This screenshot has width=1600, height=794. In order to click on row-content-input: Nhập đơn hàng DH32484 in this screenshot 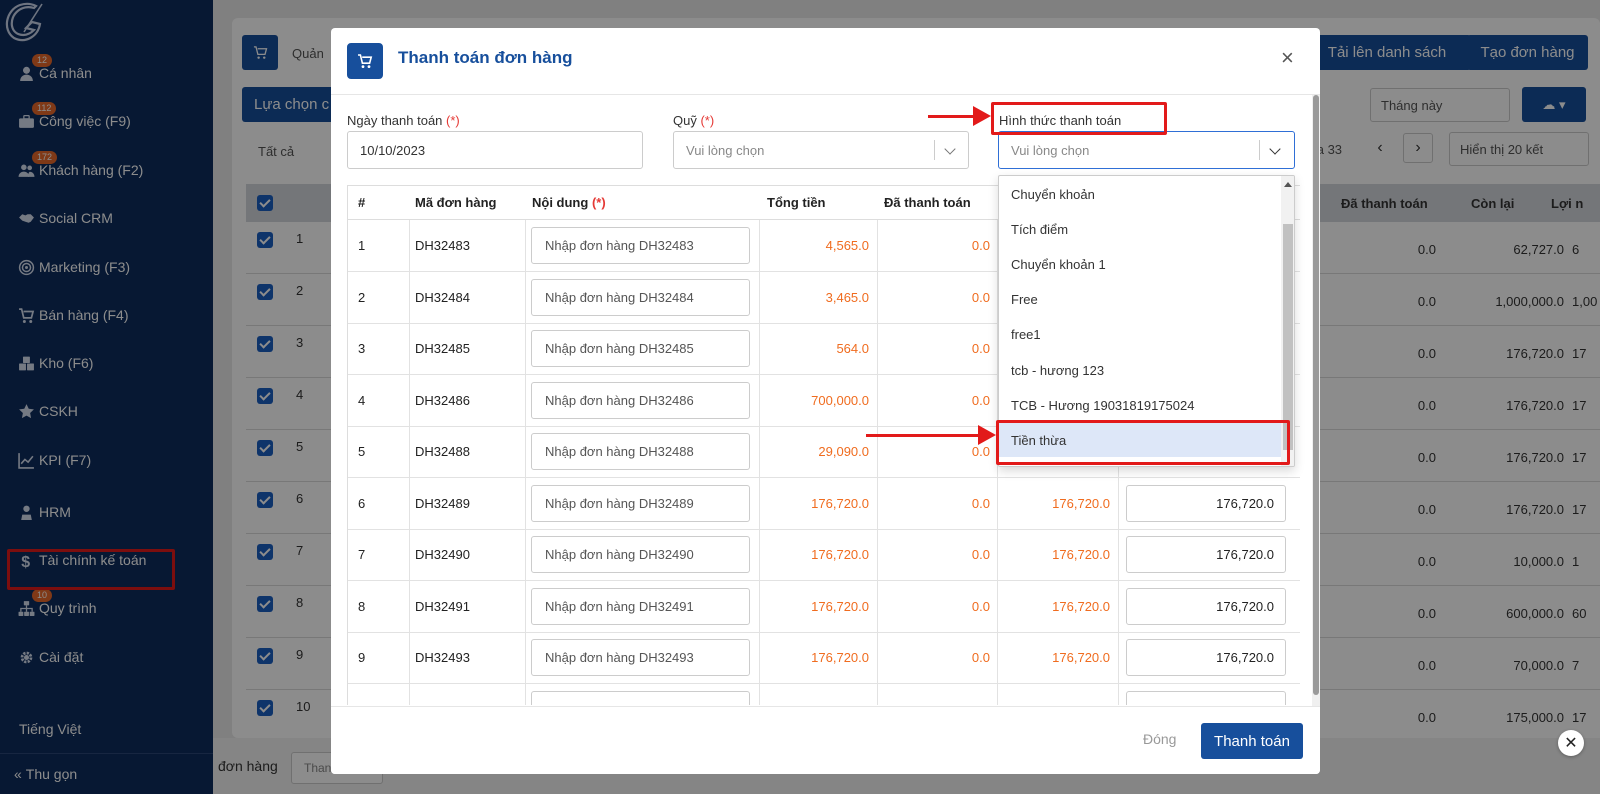, I will do `click(640, 297)`.